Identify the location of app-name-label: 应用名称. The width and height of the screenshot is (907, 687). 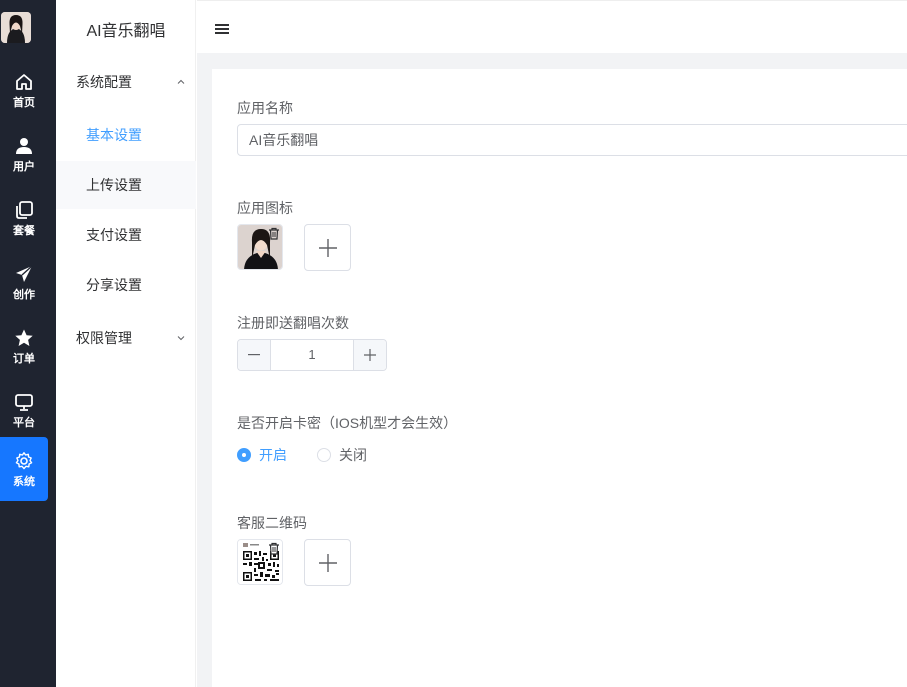
(265, 108).